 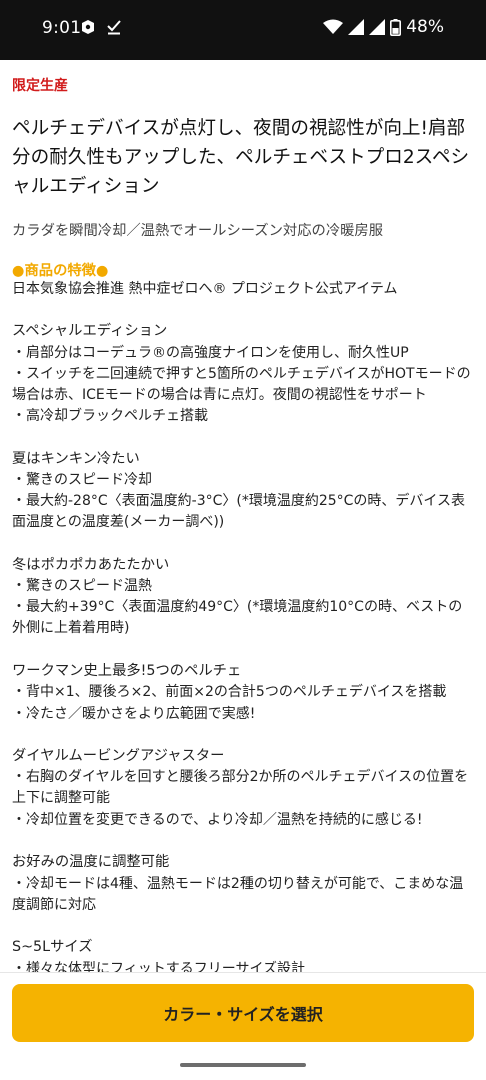 What do you see at coordinates (114, 27) in the screenshot?
I see `download-done-icon` at bounding box center [114, 27].